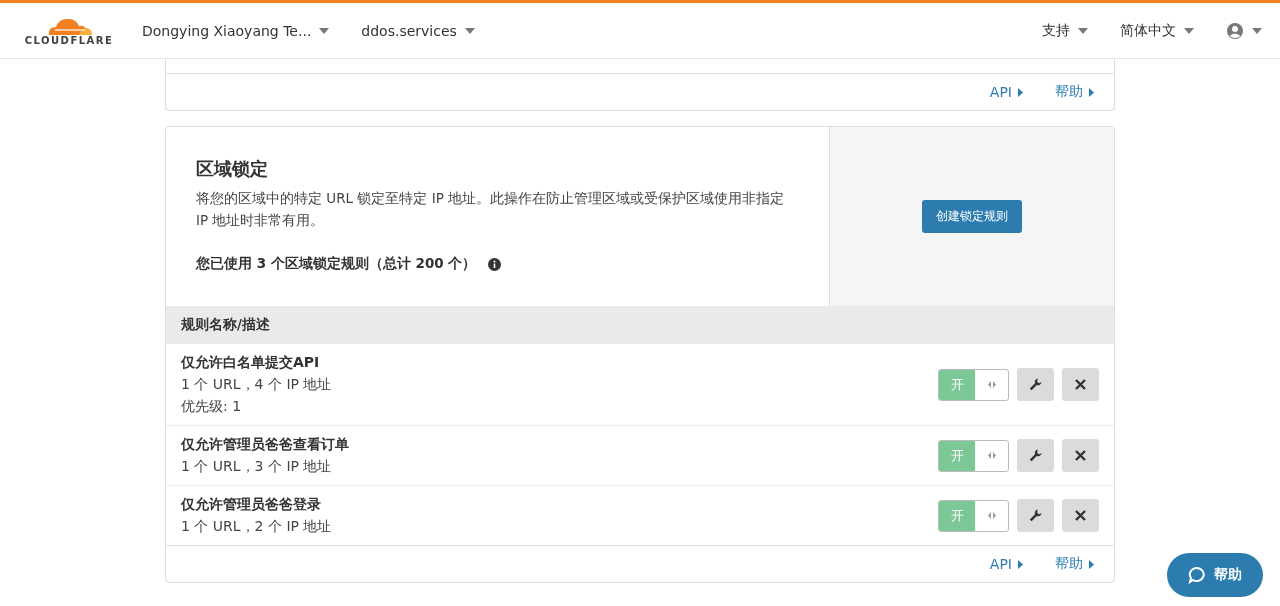 The width and height of the screenshot is (1280, 606). What do you see at coordinates (251, 362) in the screenshot?
I see `rule-name: 仅允许白名单提交API` at bounding box center [251, 362].